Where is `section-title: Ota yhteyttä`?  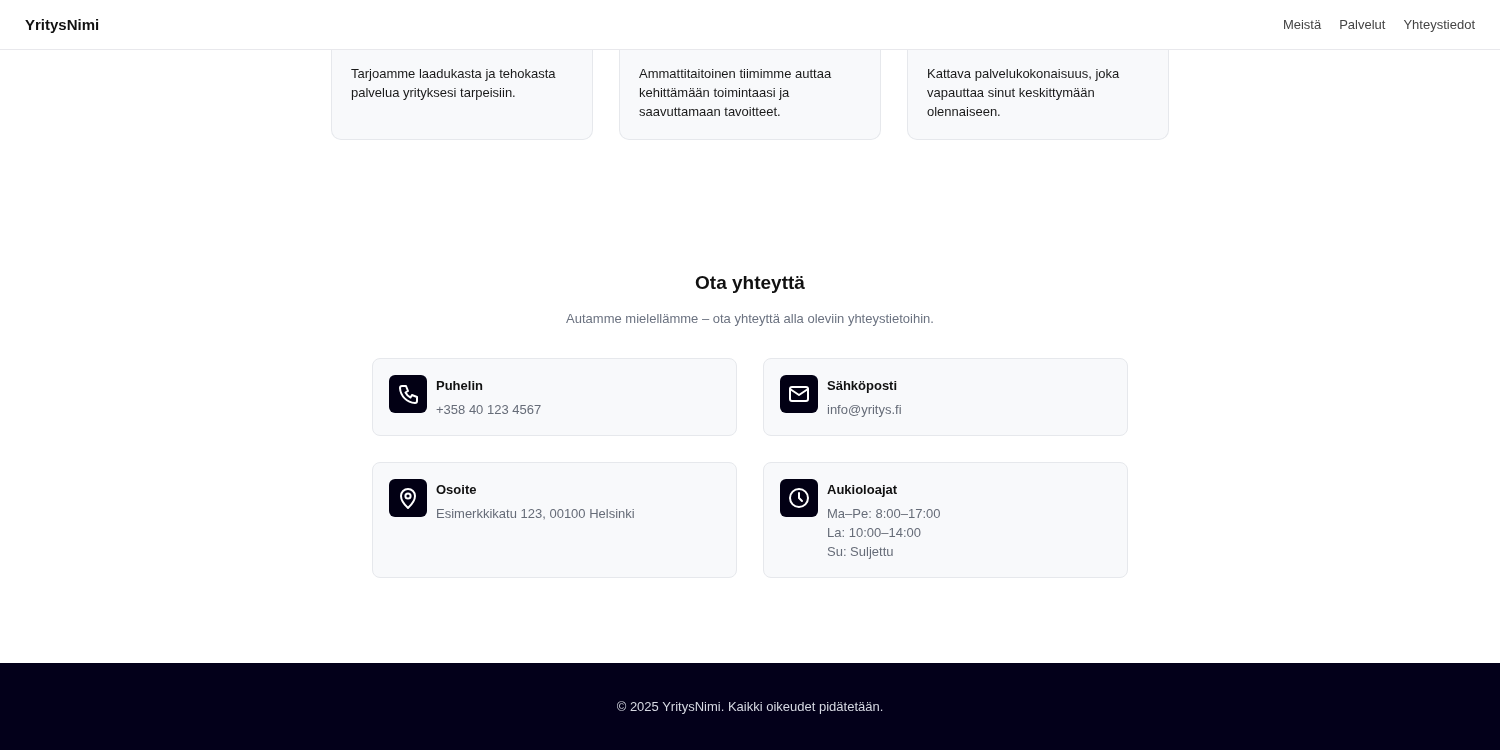 section-title: Ota yhteyttä is located at coordinates (750, 283).